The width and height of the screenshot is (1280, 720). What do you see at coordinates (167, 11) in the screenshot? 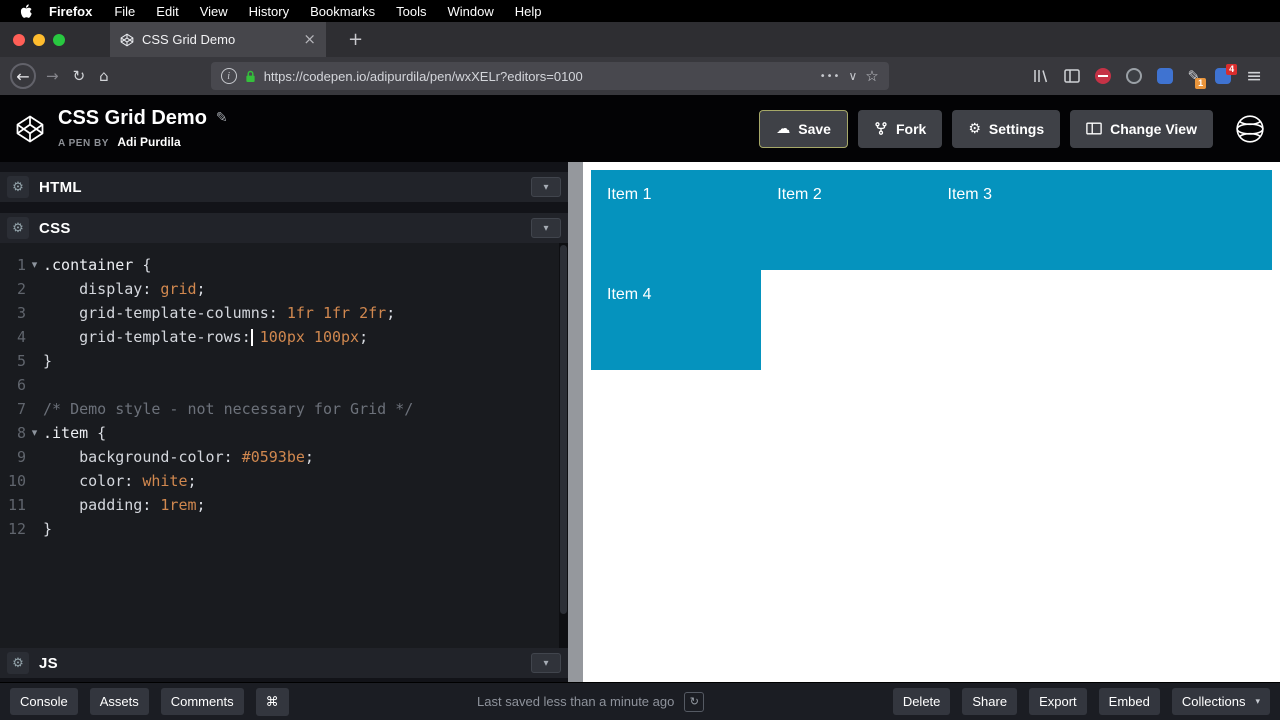
I see `menubar-item-edit: Edit` at bounding box center [167, 11].